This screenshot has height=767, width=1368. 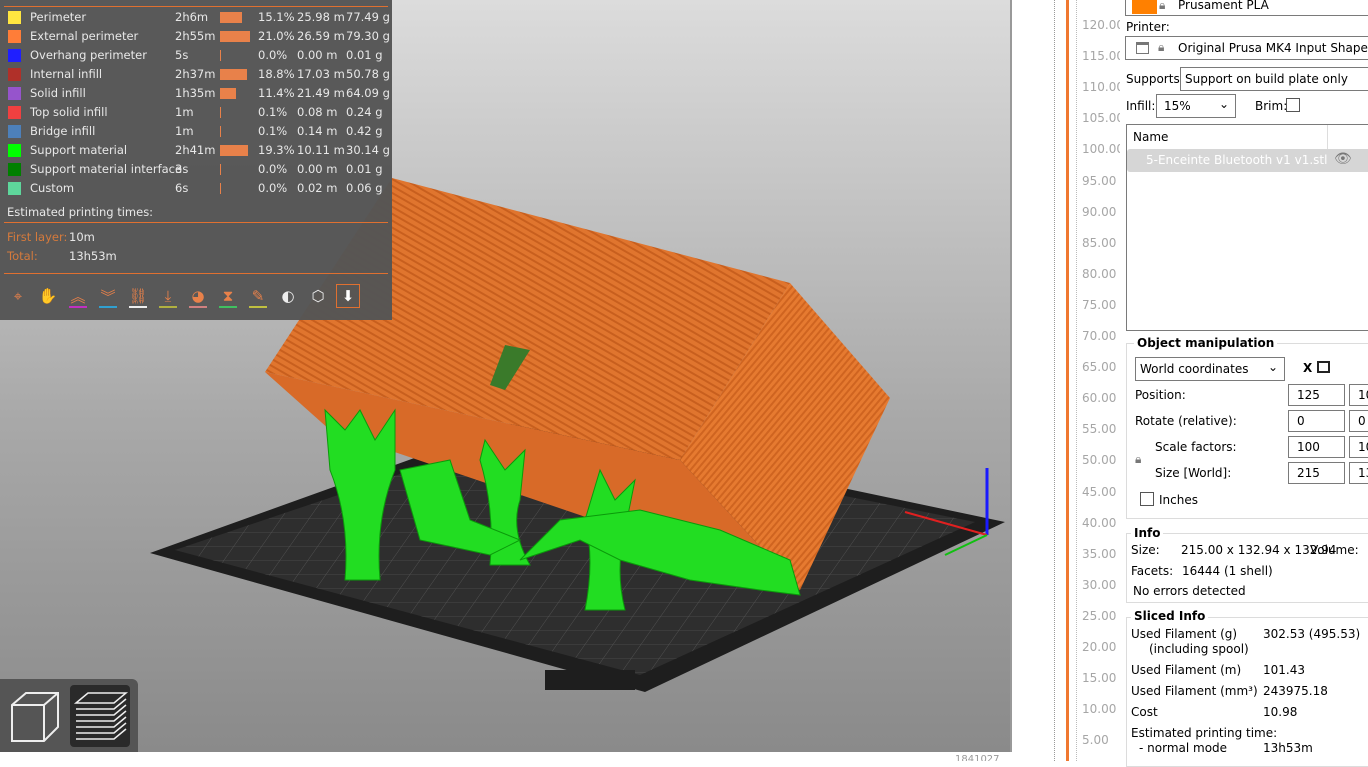 I want to click on feature-time: 2h41m, so click(x=195, y=150).